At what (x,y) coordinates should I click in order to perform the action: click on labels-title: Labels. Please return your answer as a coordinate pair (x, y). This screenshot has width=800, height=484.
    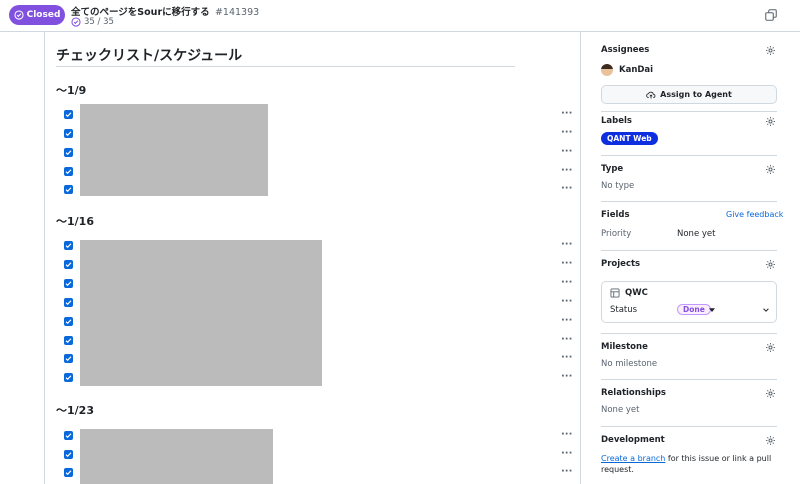
    Looking at the image, I should click on (616, 121).